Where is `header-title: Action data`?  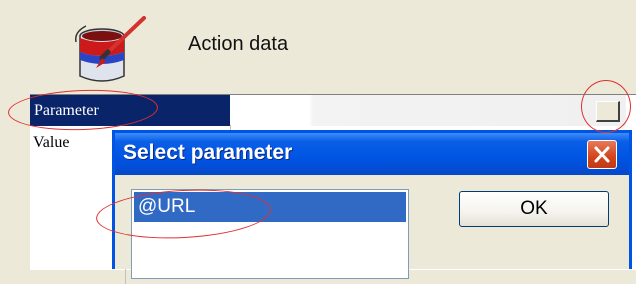 header-title: Action data is located at coordinates (238, 44).